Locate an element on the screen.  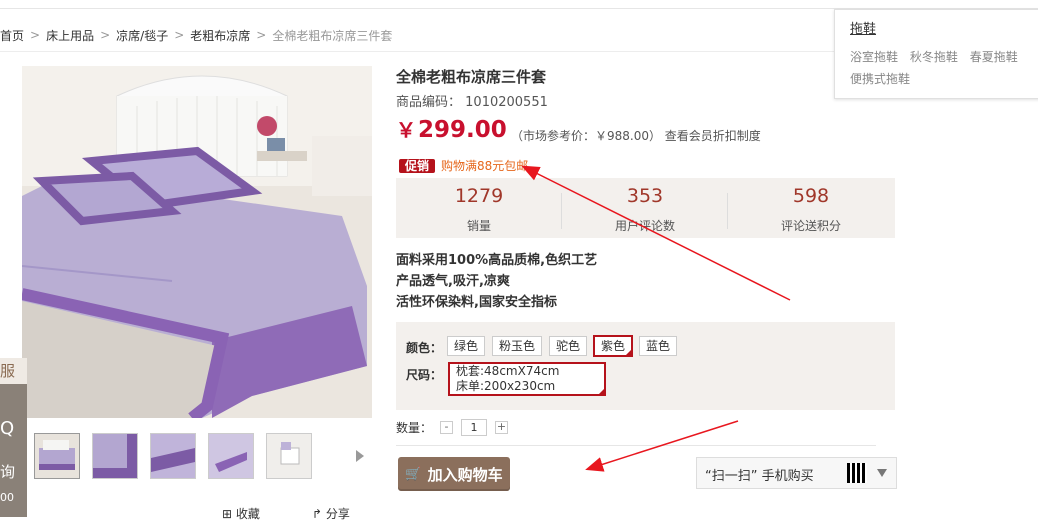
side-phone-text: 00 is located at coordinates (7, 497).